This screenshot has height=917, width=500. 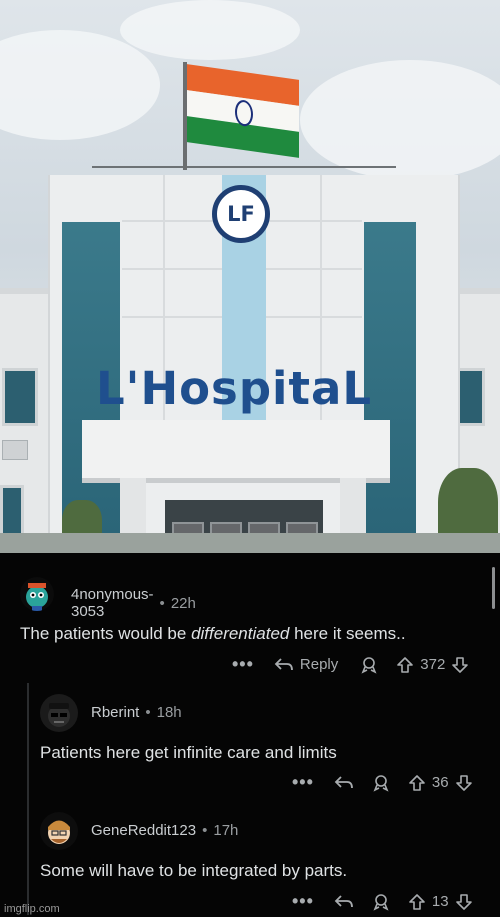 I want to click on comment-header: GeneReddit123 • 17h, so click(x=164, y=830).